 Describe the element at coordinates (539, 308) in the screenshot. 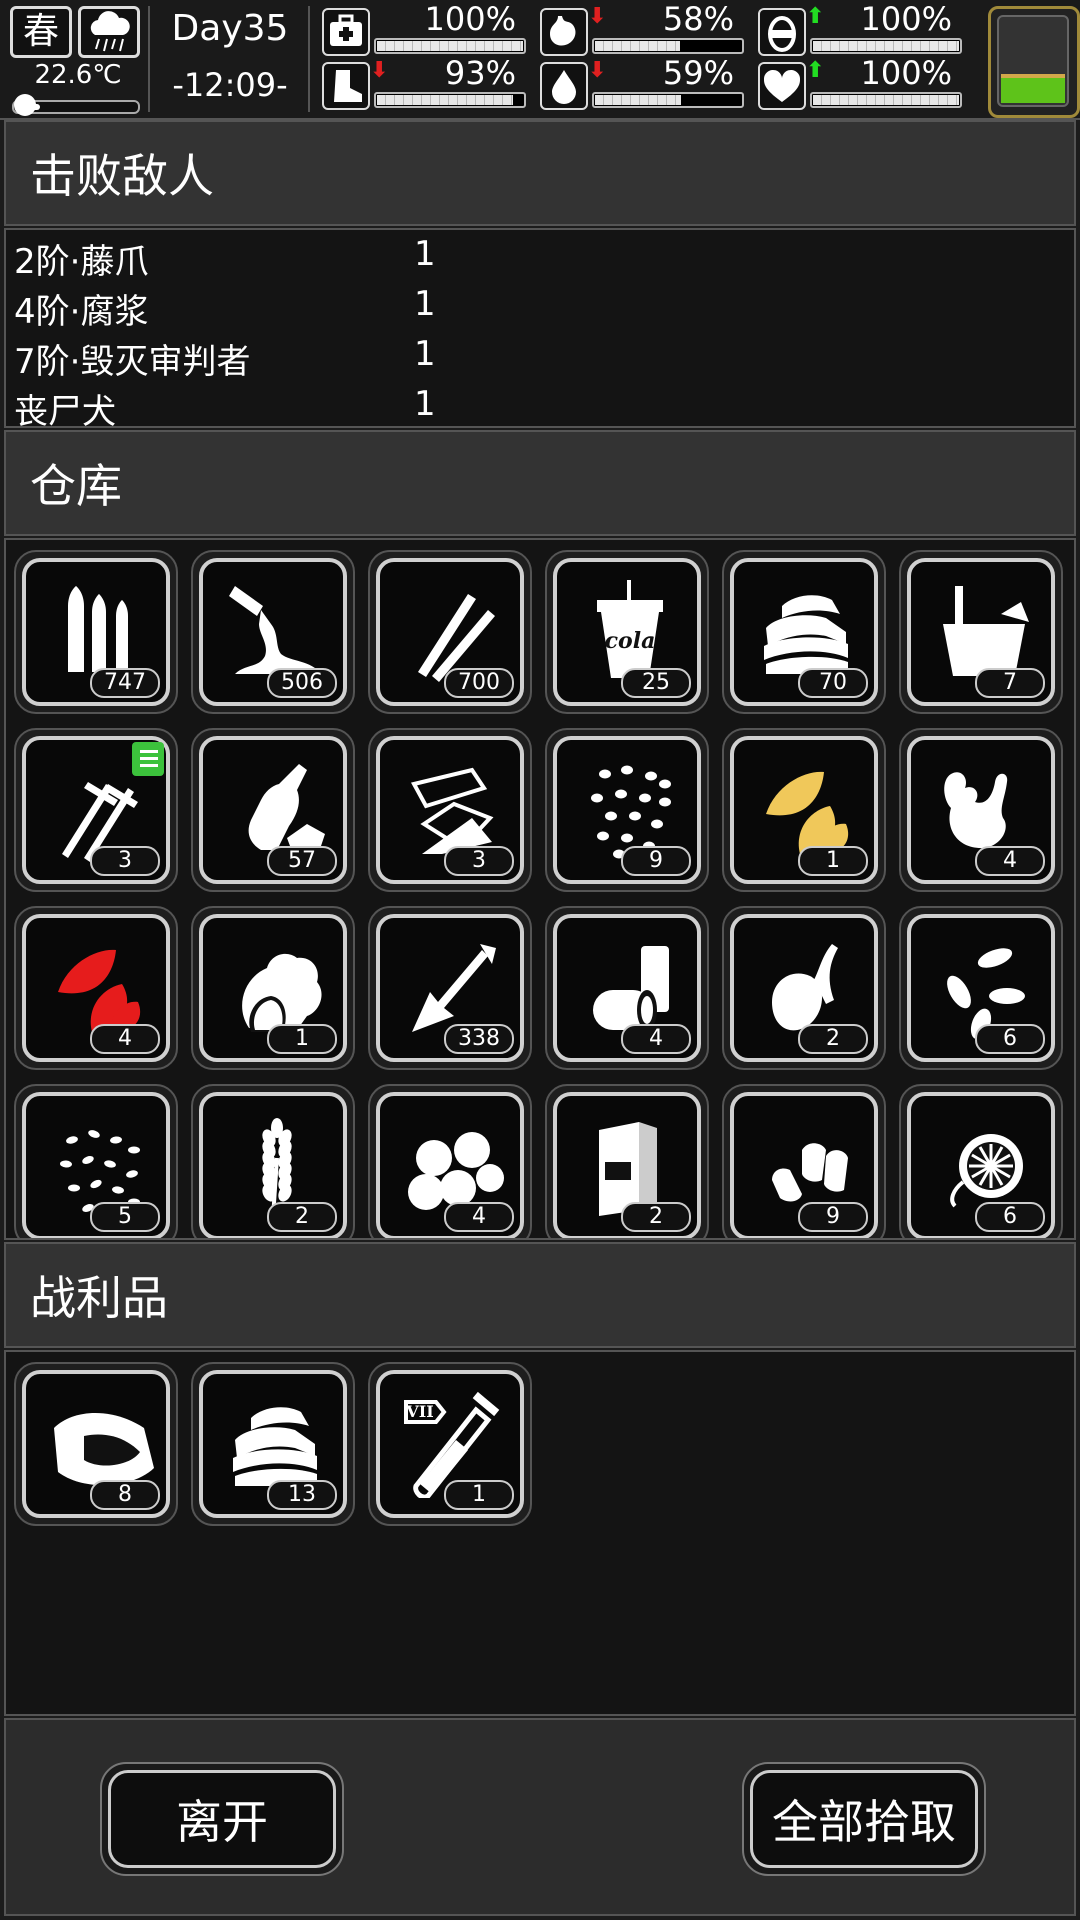

I see `enemy-row: 4阶·腐浆 1` at that location.